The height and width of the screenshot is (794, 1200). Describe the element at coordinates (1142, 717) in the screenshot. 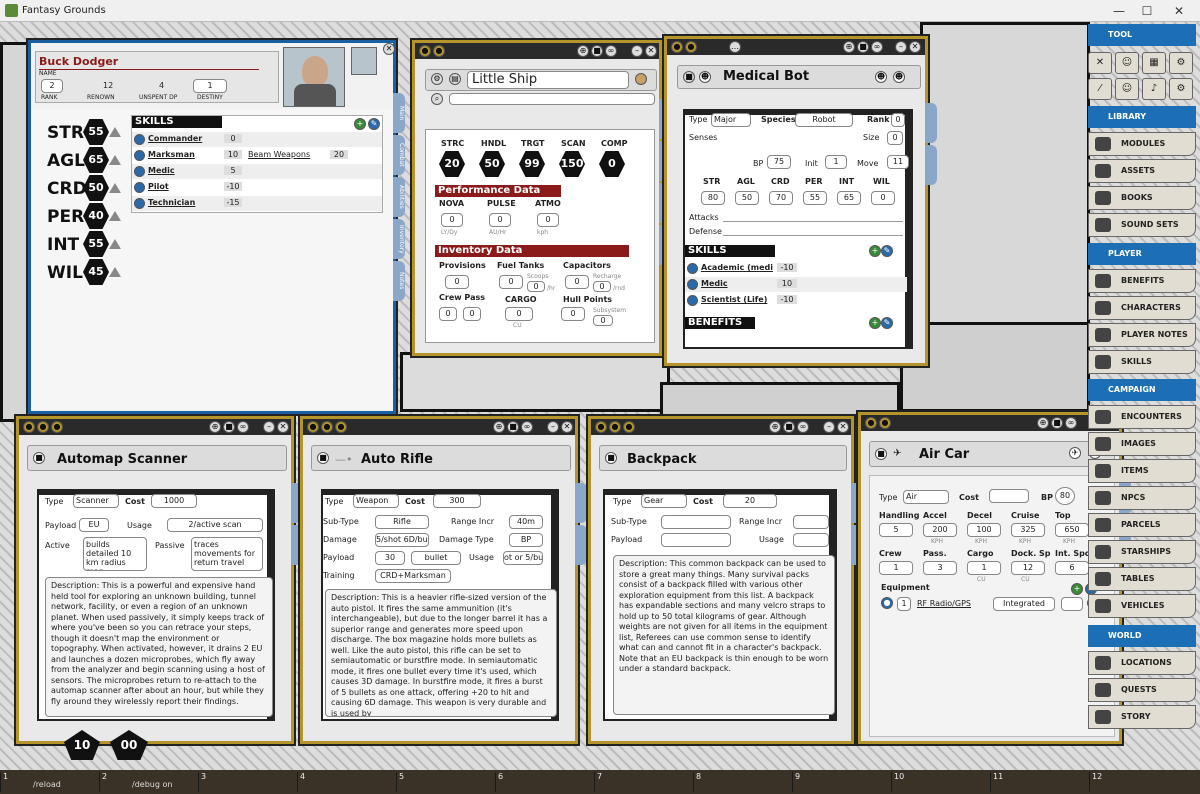

I see `sidebar-item-story: STORY` at that location.